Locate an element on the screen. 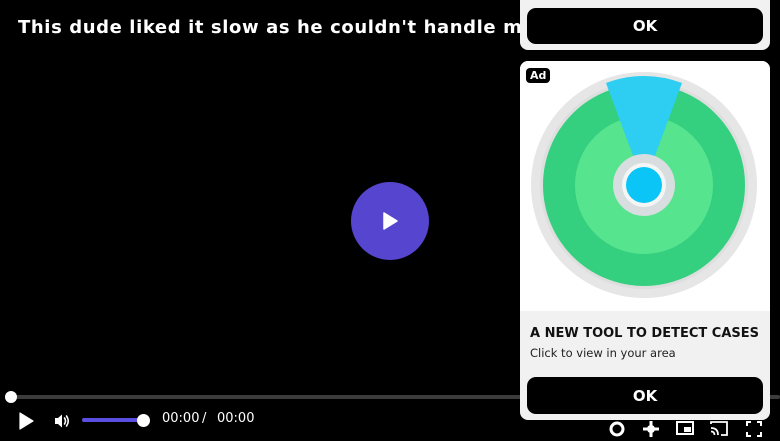 The image size is (780, 441). fullscreen-button is located at coordinates (754, 429).